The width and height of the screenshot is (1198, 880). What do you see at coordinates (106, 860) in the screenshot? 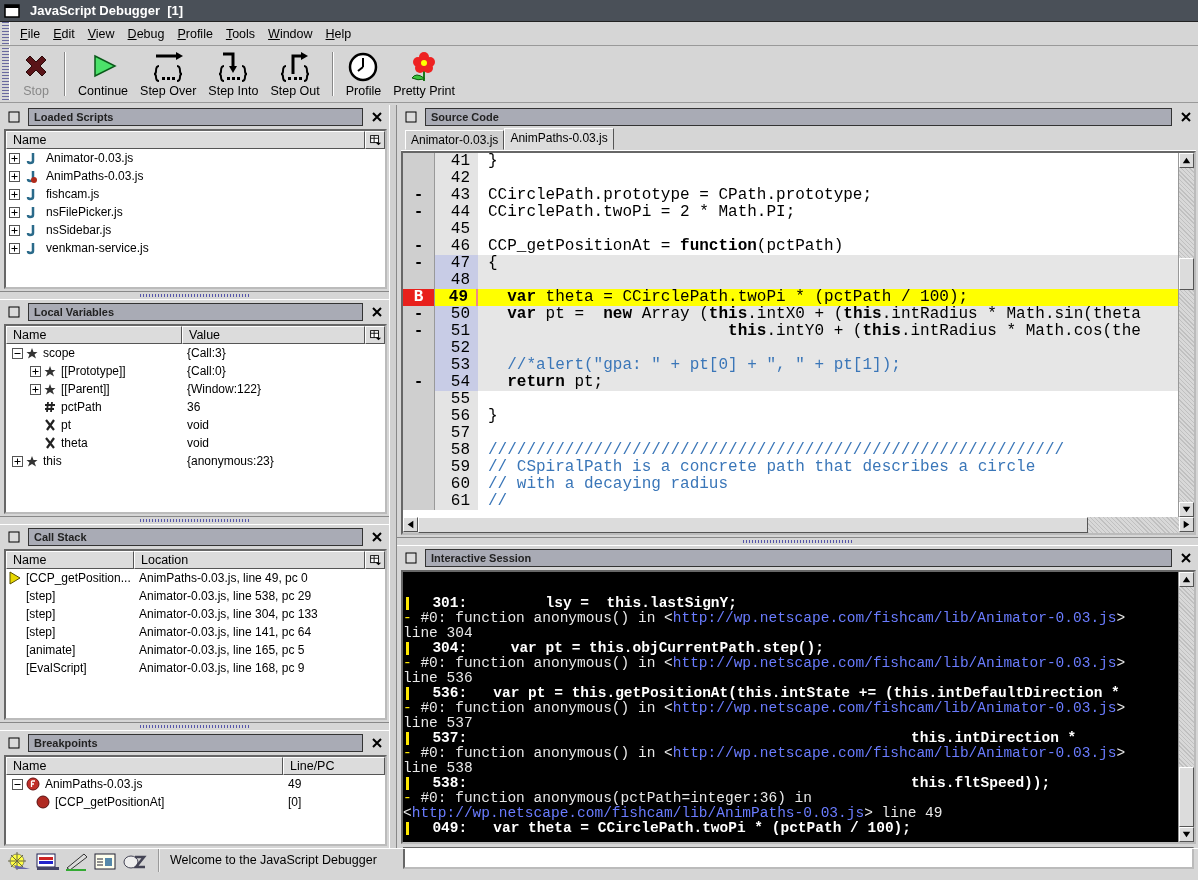
I see `card-icon` at bounding box center [106, 860].